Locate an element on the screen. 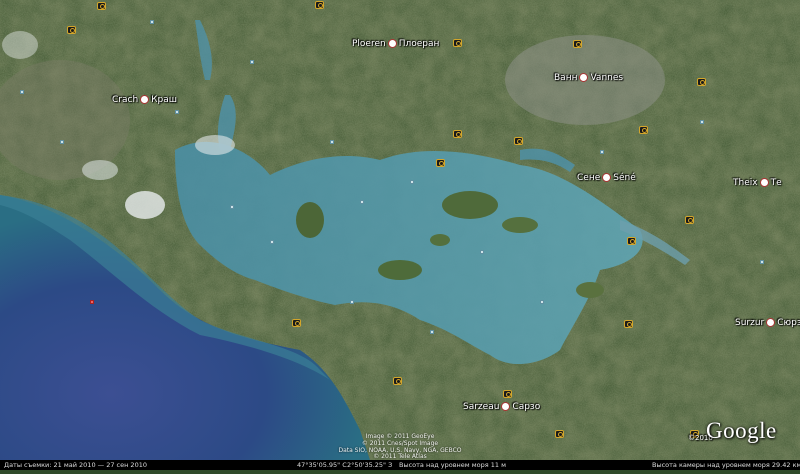  place-name-cyrillic: Краш is located at coordinates (164, 100).